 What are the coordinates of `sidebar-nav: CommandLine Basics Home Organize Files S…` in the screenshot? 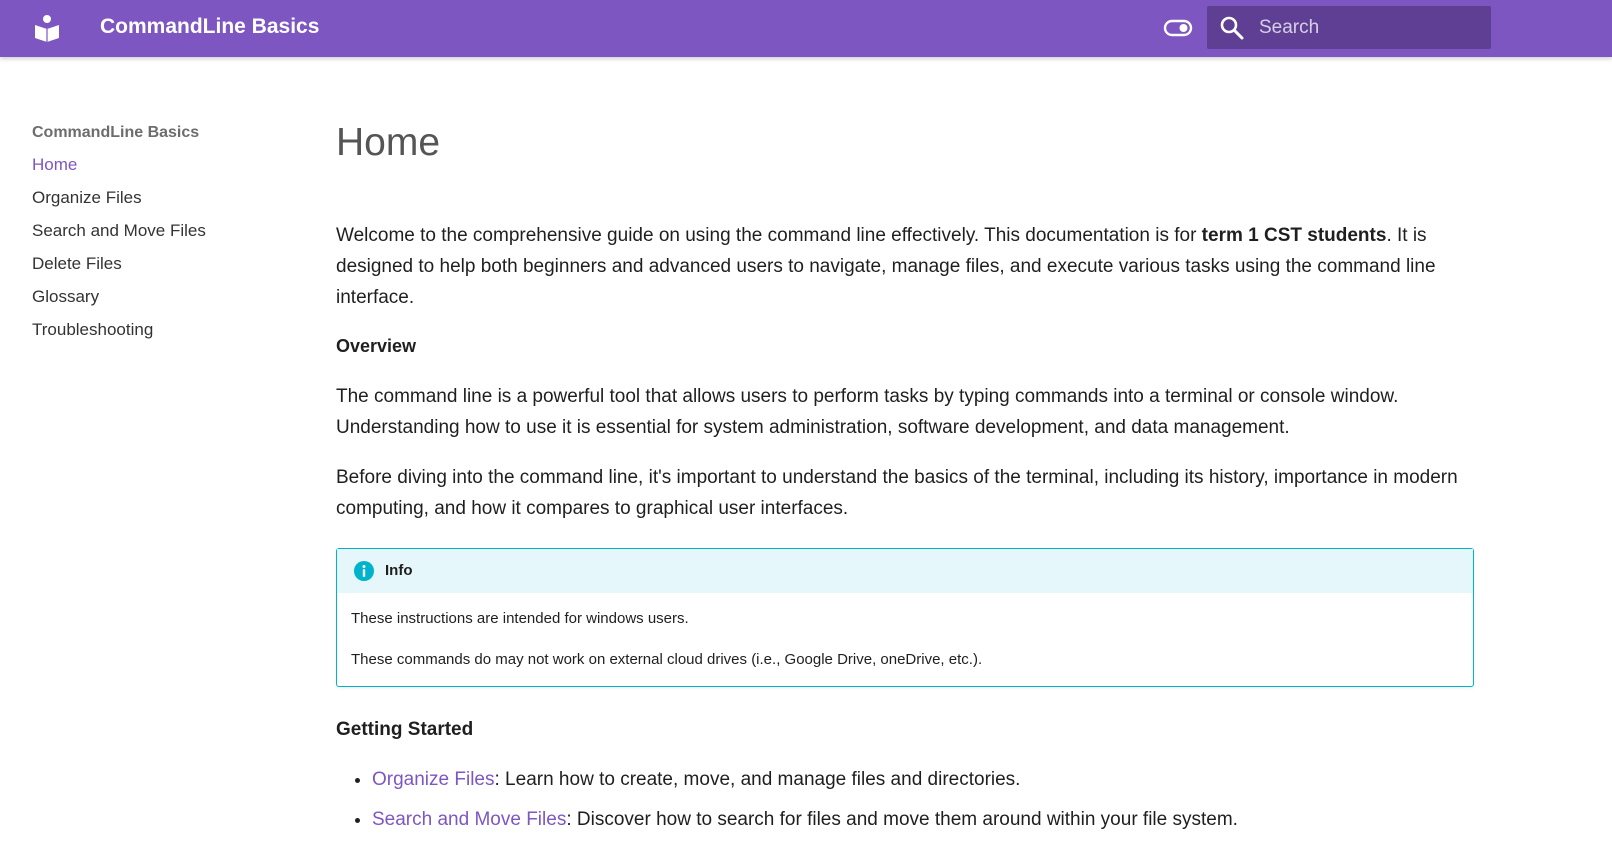 It's located at (162, 235).